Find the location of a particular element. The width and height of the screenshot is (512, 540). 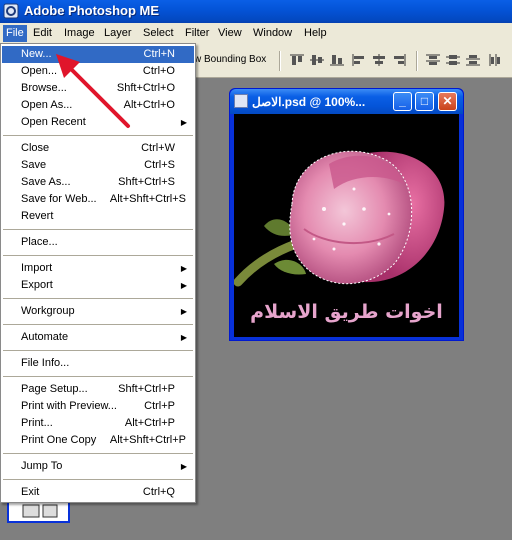

file-menu-item-print: Print... Alt+Ctrl+P is located at coordinates (98, 423).